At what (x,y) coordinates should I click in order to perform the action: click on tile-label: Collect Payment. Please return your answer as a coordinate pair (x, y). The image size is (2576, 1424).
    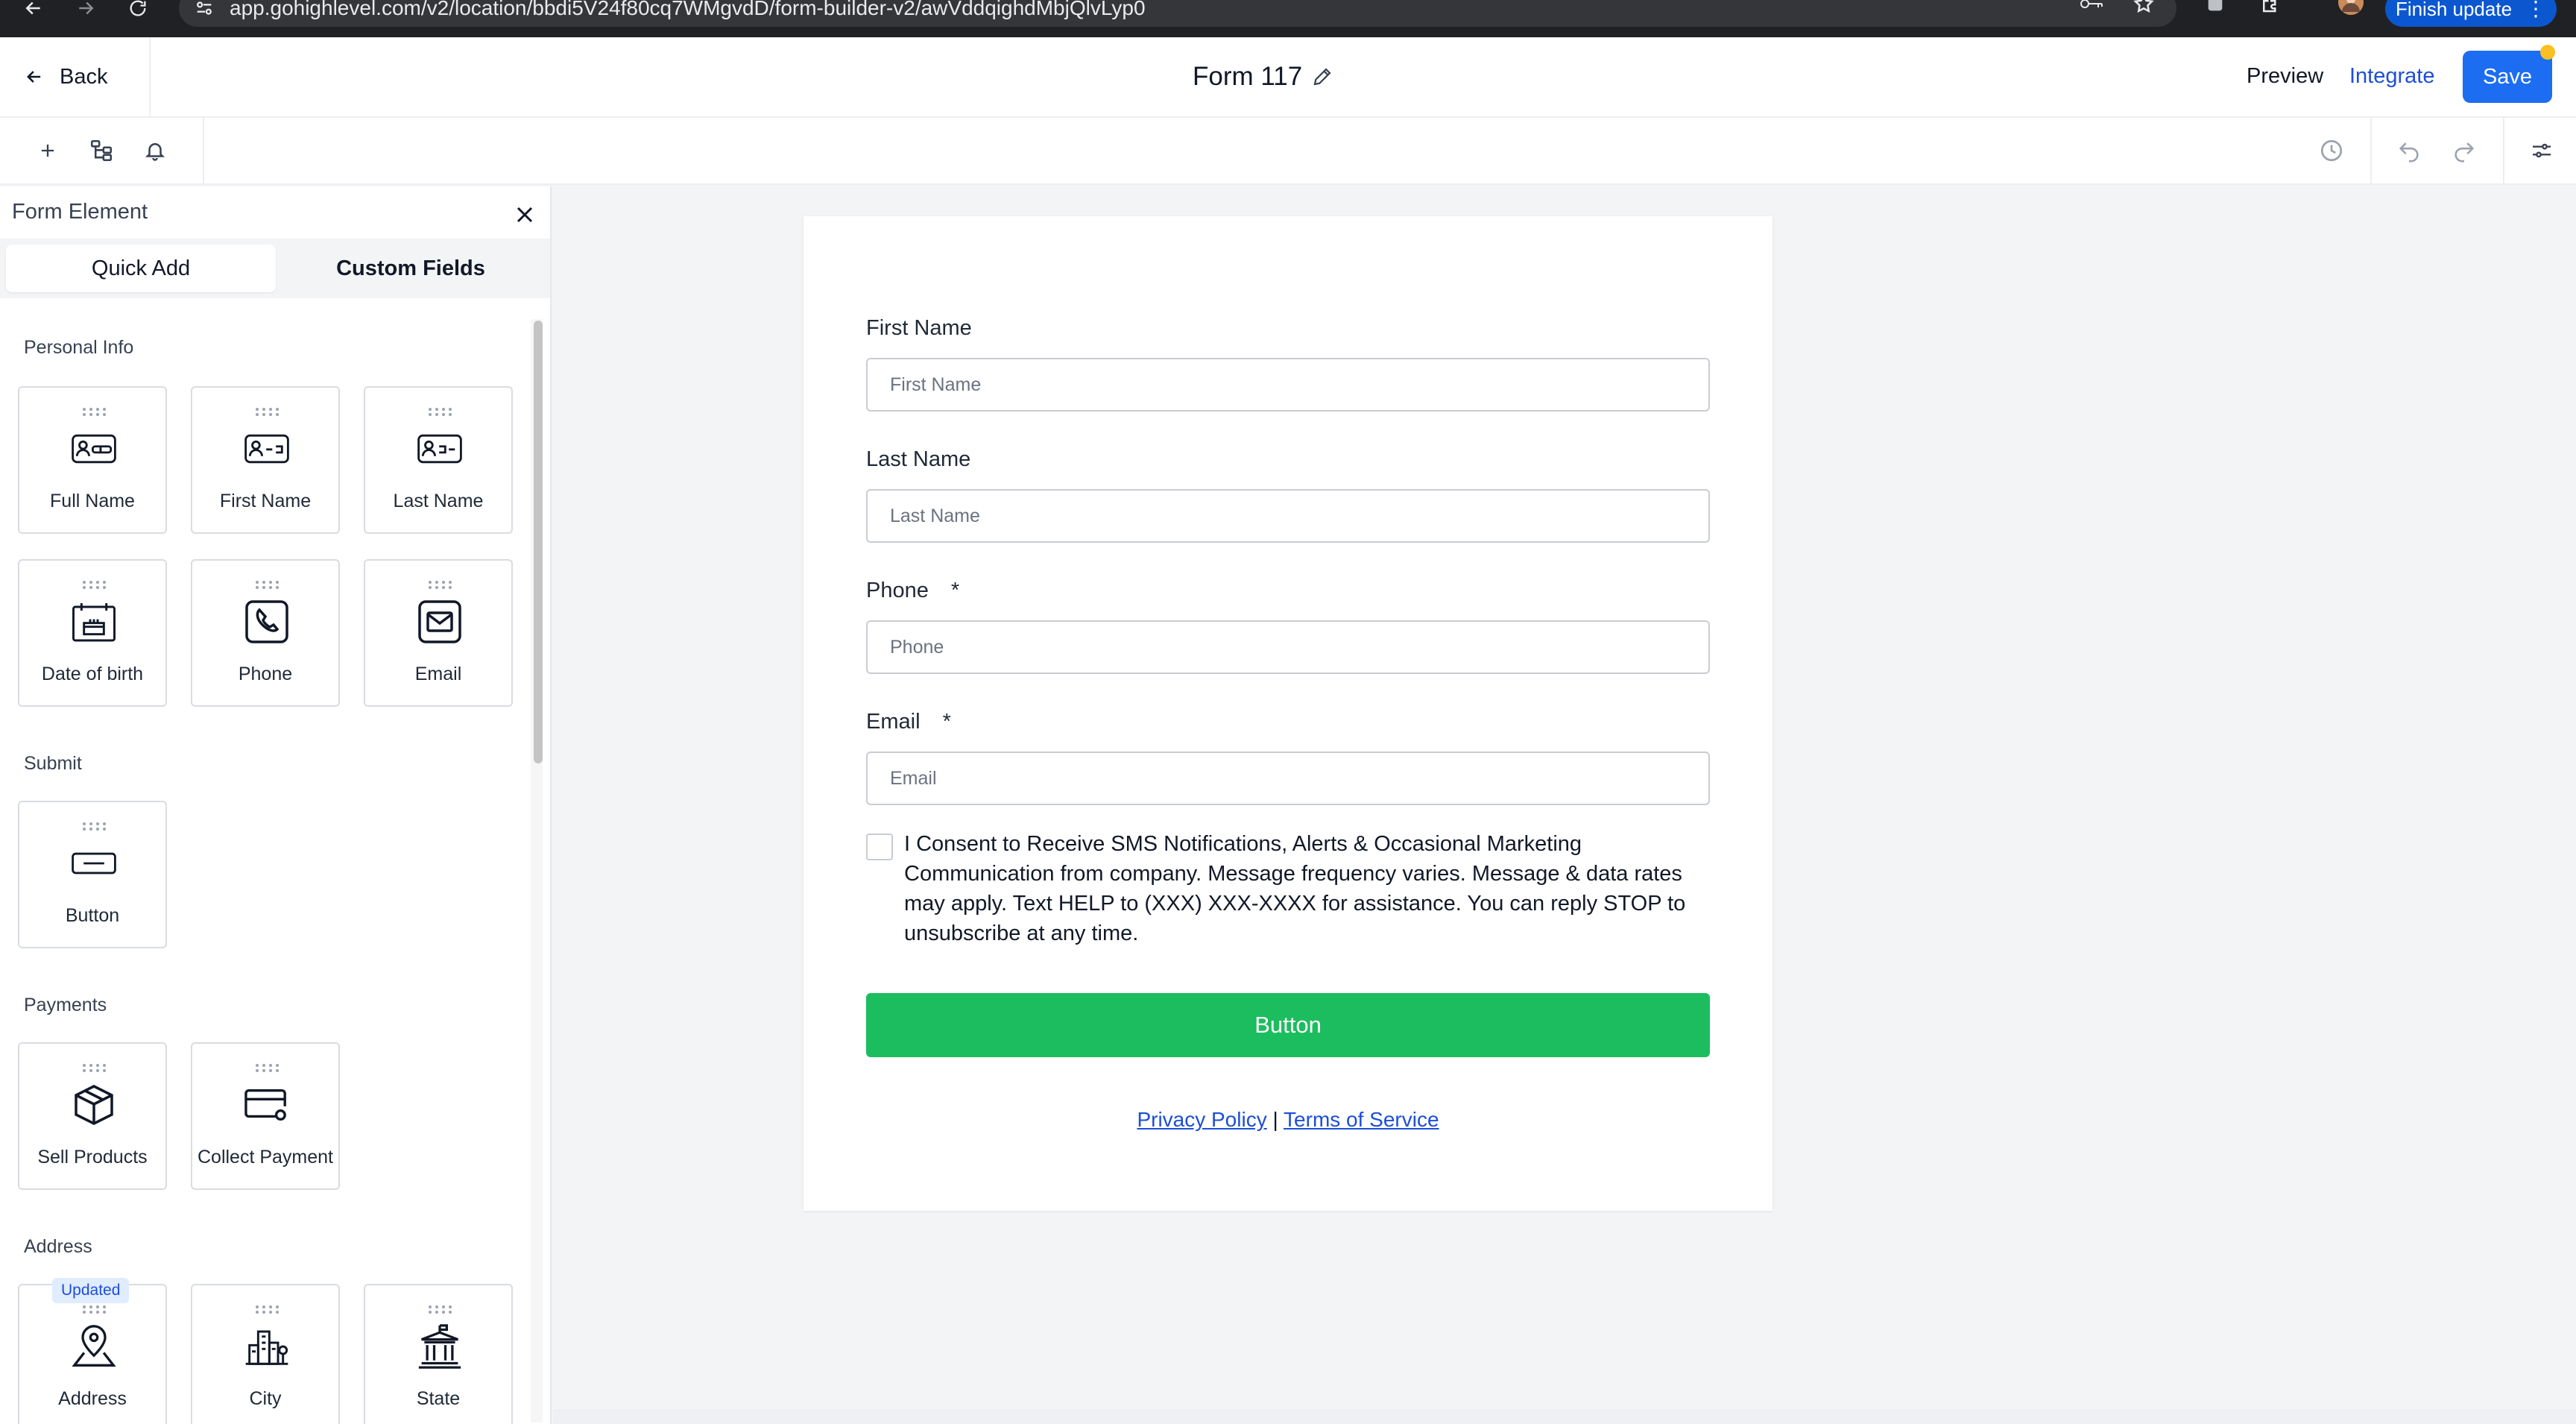
    Looking at the image, I should click on (265, 1157).